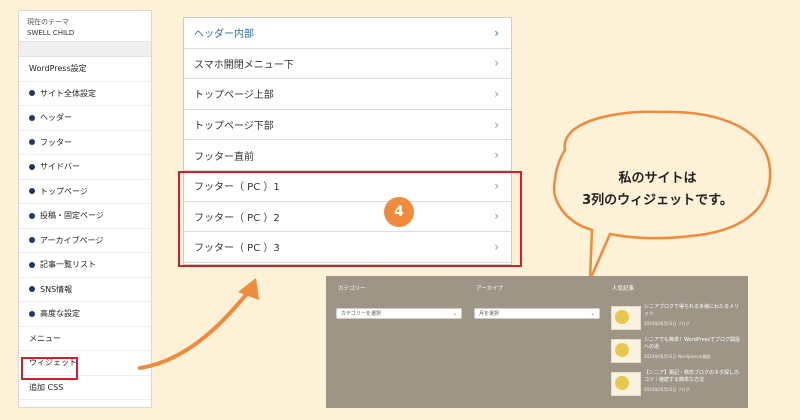 The height and width of the screenshot is (420, 800). What do you see at coordinates (676, 320) in the screenshot?
I see `popular-post: シニアブログで得られる多様にわたるメリット 2024年06月03日 ブログ` at bounding box center [676, 320].